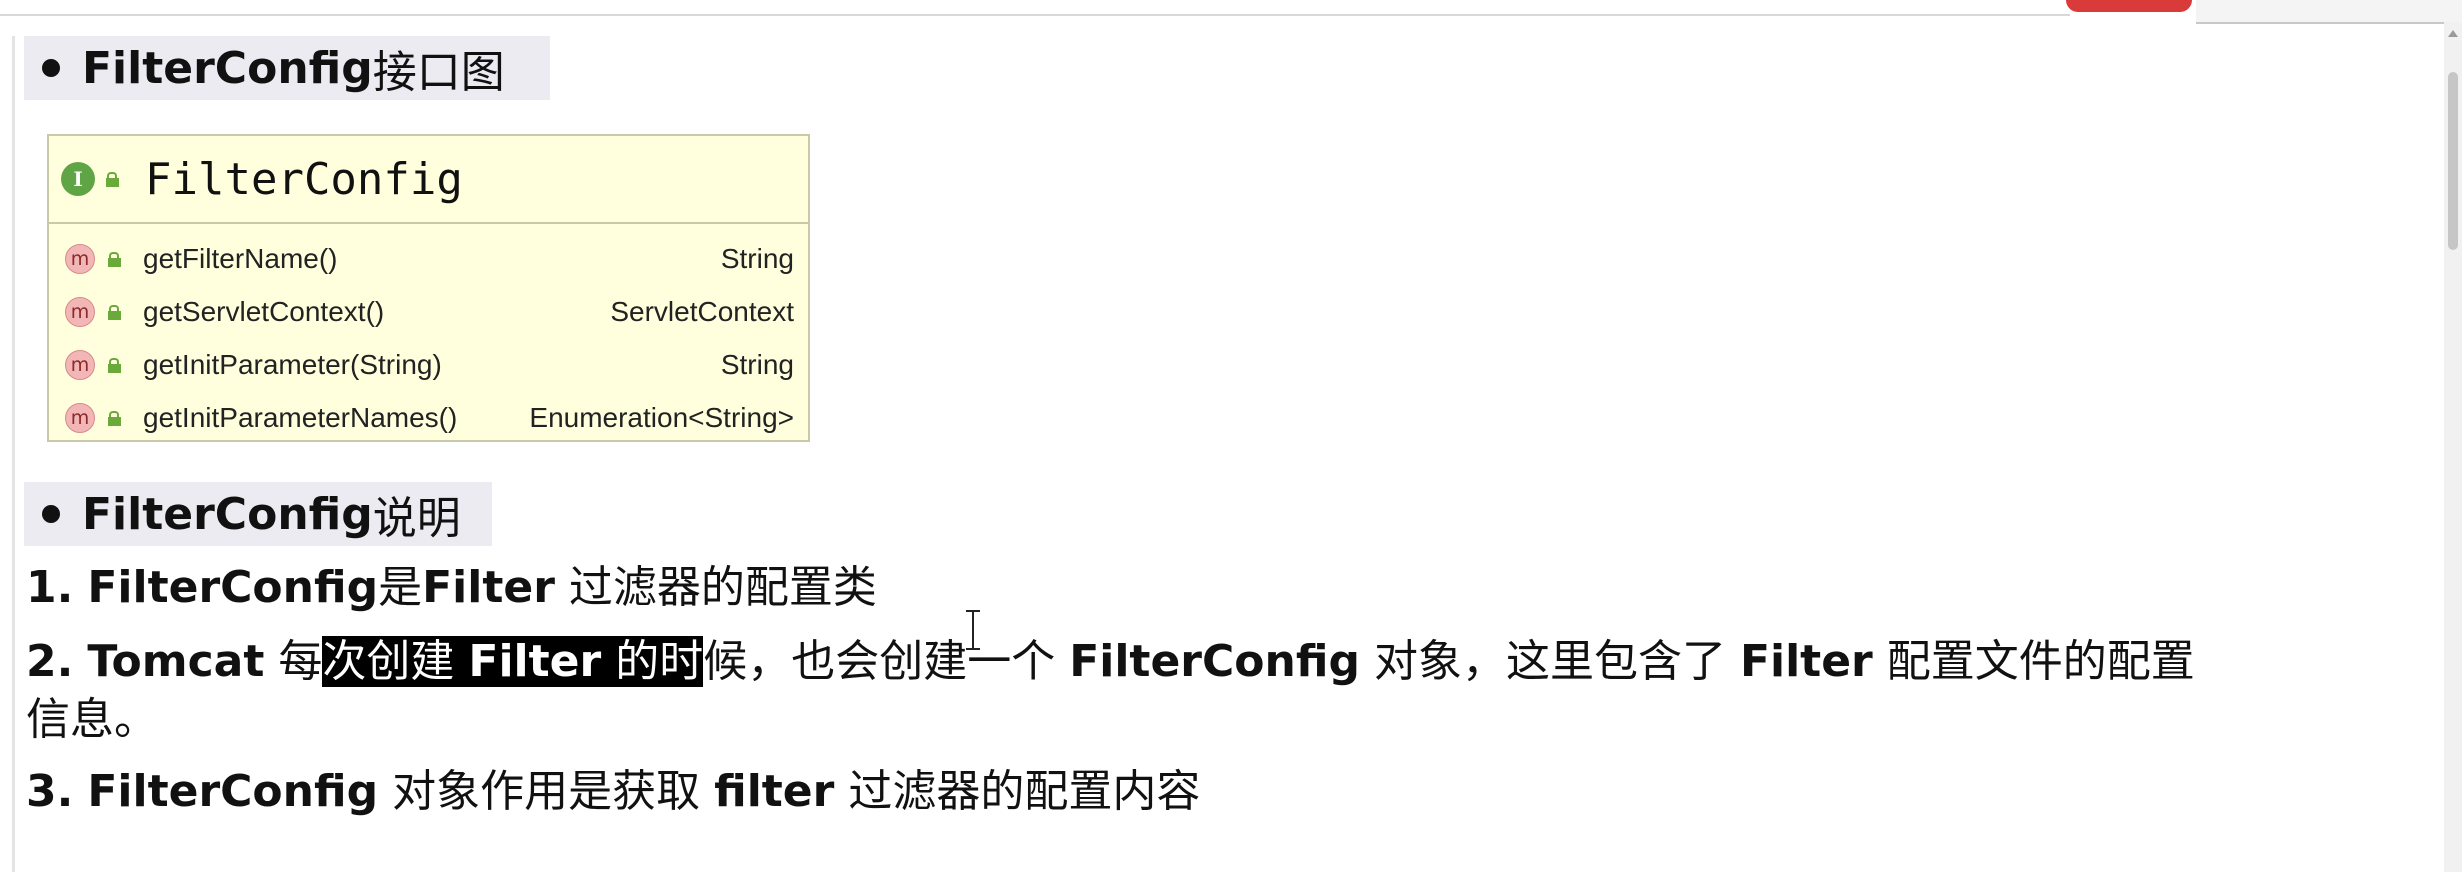 The height and width of the screenshot is (872, 2462). What do you see at coordinates (535, 661) in the screenshot?
I see `selected-bold-term: Filter` at bounding box center [535, 661].